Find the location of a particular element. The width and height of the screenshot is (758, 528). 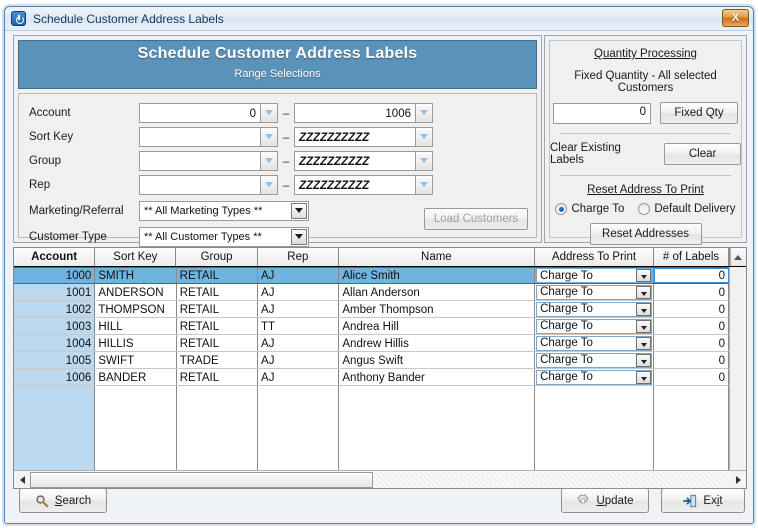

cell-group: TRADE is located at coordinates (218, 360).